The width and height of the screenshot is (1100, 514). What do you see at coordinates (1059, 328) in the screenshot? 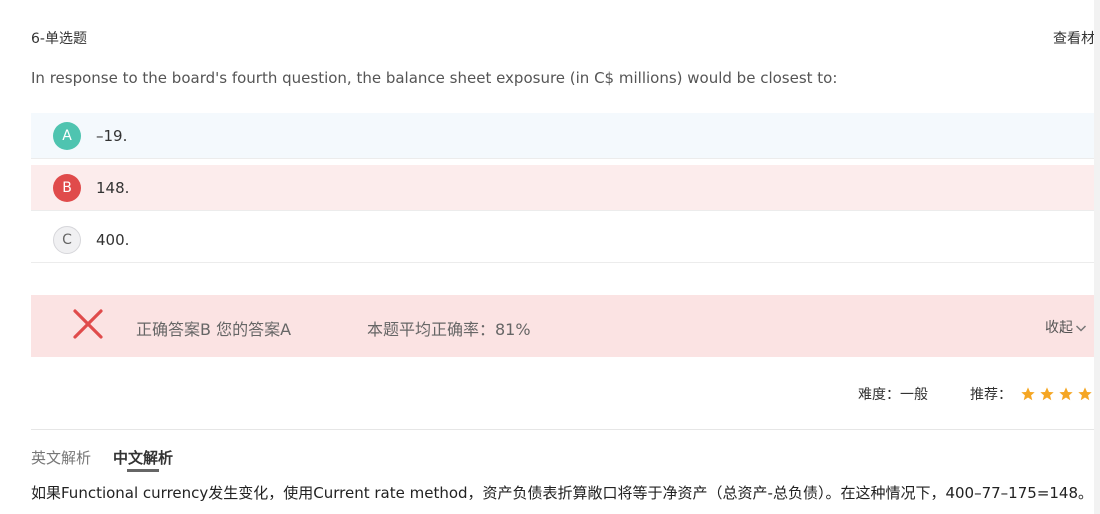
I see `collapse-label: 收起` at bounding box center [1059, 328].